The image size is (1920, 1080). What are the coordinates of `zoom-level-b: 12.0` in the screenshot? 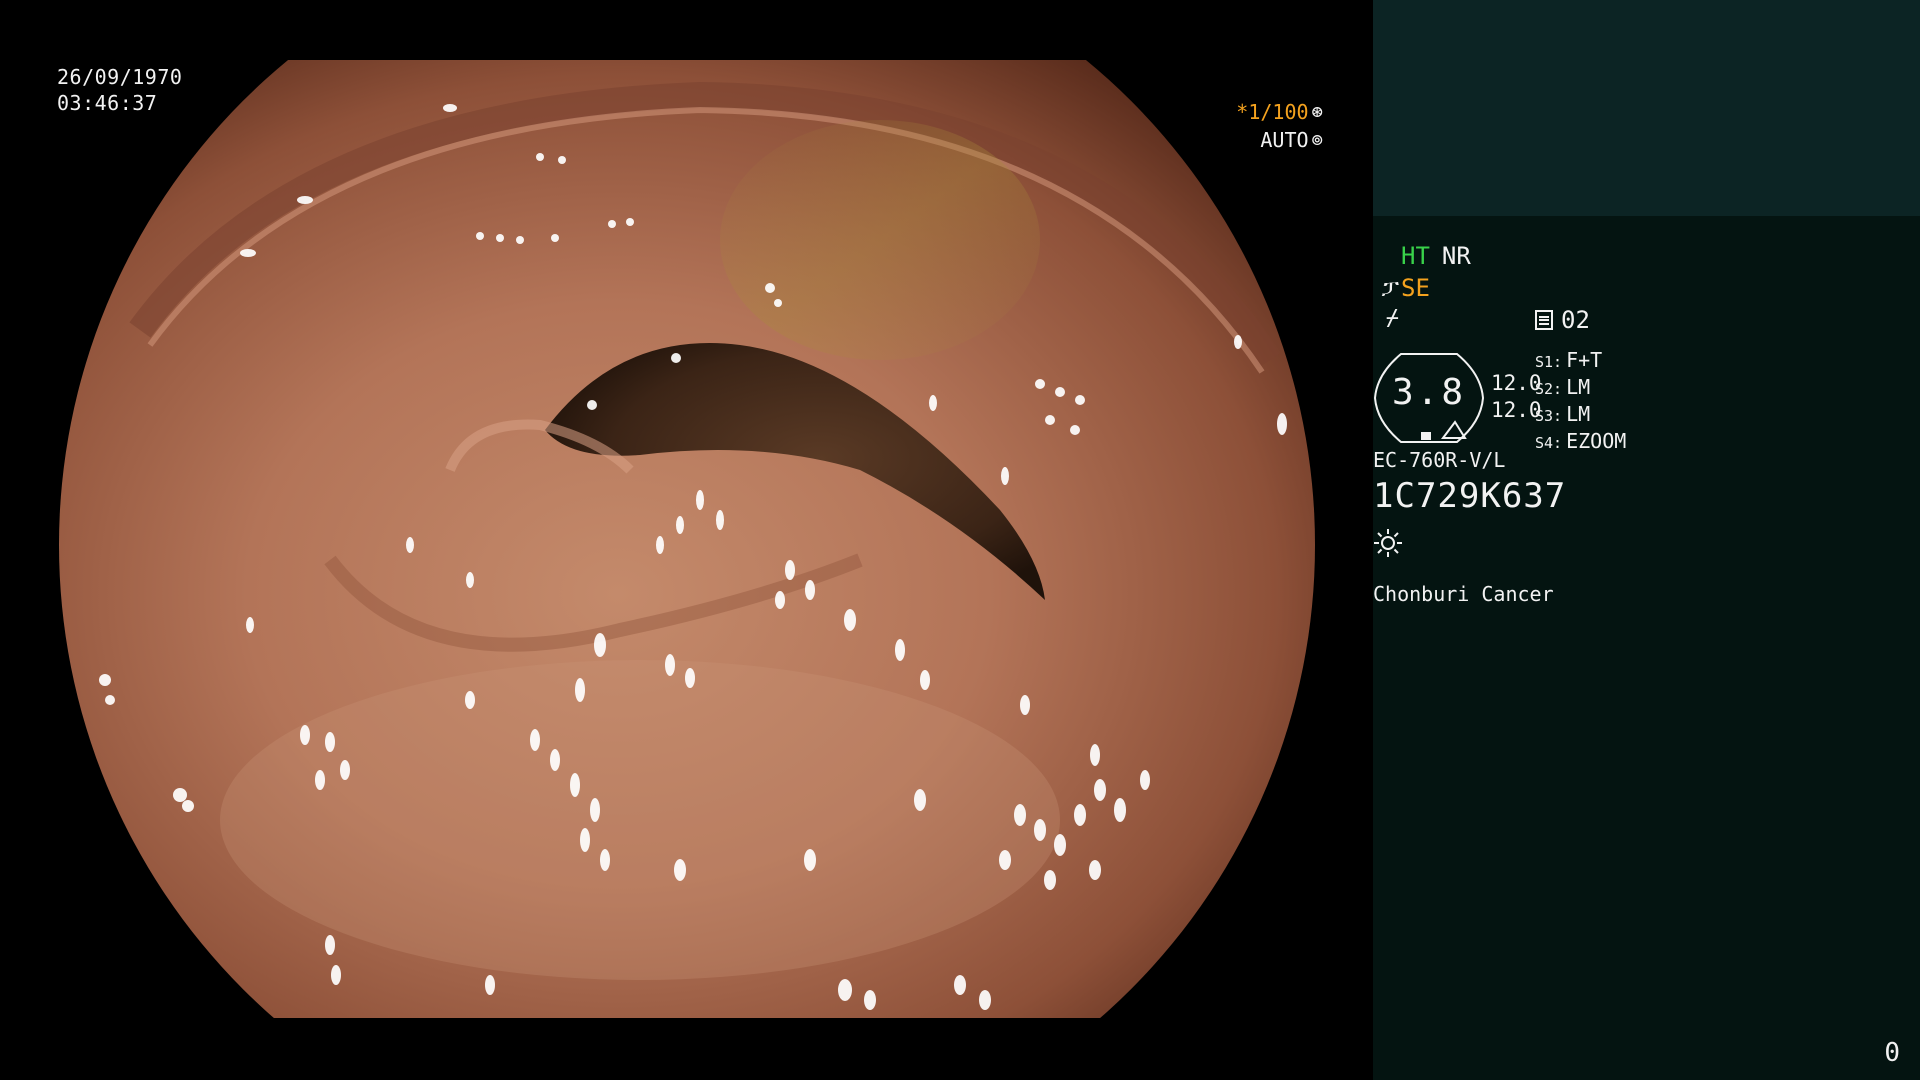 It's located at (1516, 410).